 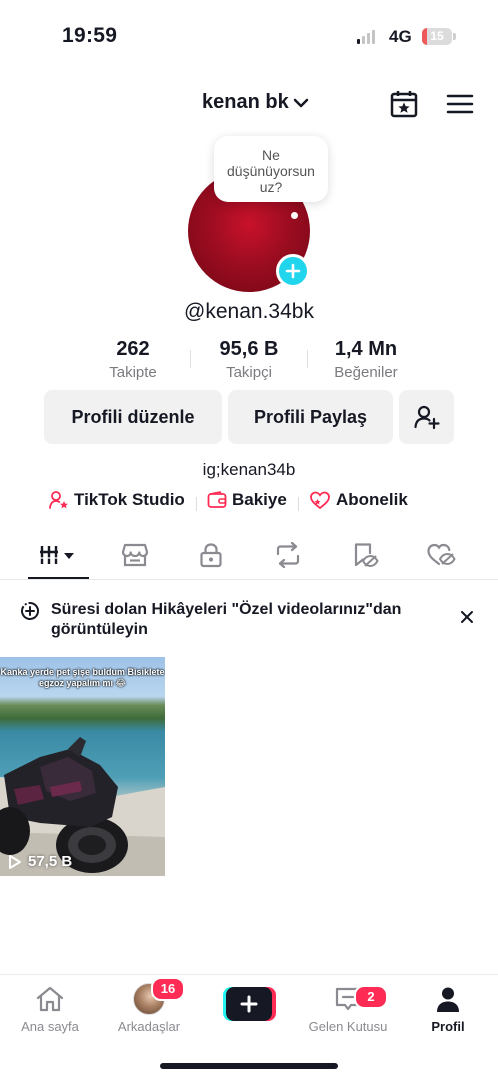 I want to click on profile-icon, so click(x=448, y=999).